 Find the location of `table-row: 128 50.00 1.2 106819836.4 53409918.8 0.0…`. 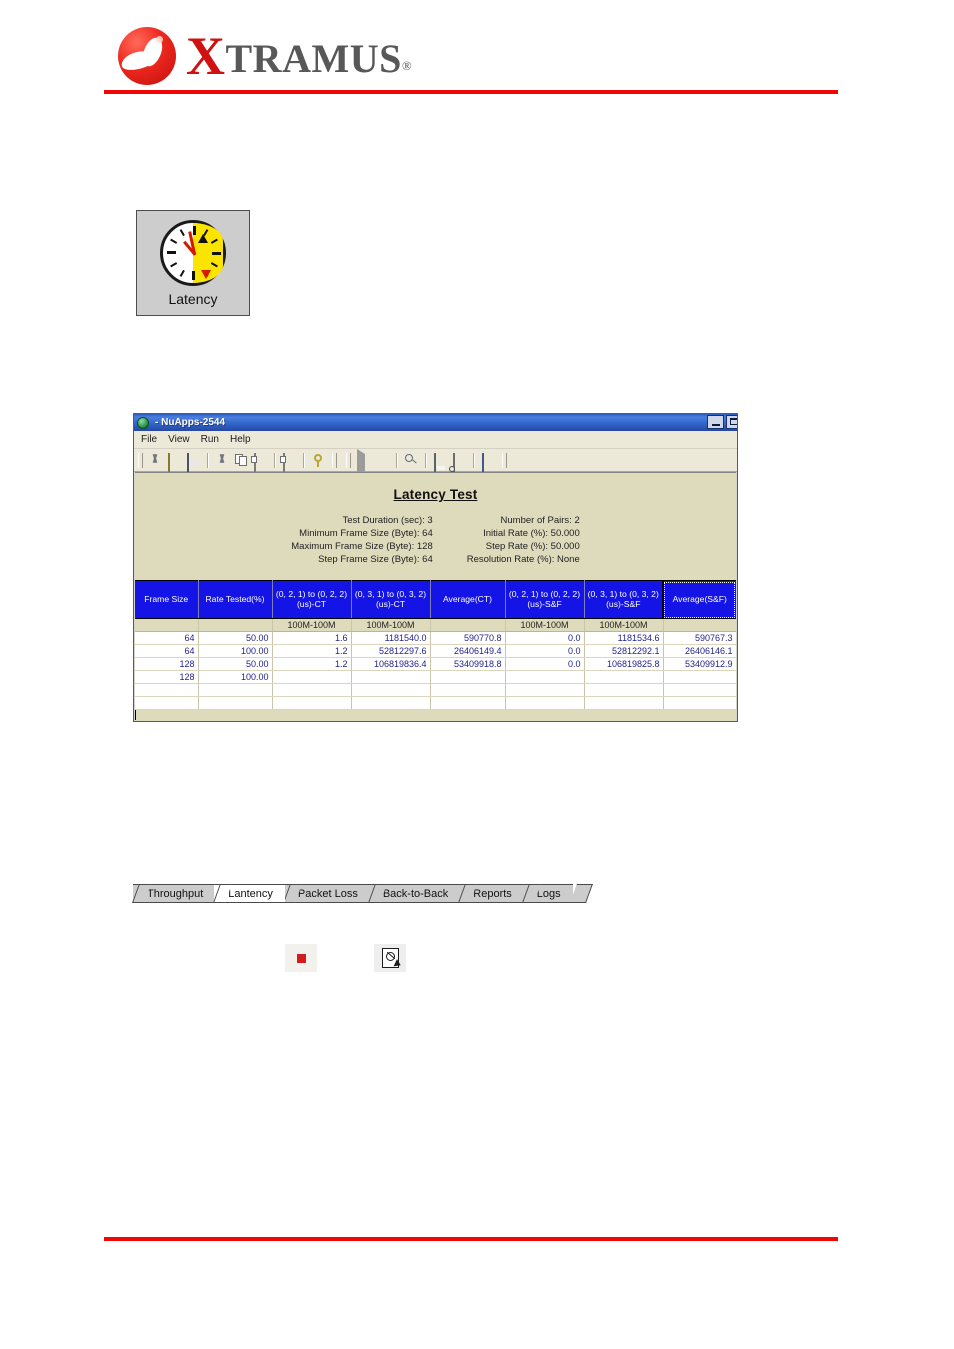

table-row: 128 50.00 1.2 106819836.4 53409918.8 0.0… is located at coordinates (435, 664).